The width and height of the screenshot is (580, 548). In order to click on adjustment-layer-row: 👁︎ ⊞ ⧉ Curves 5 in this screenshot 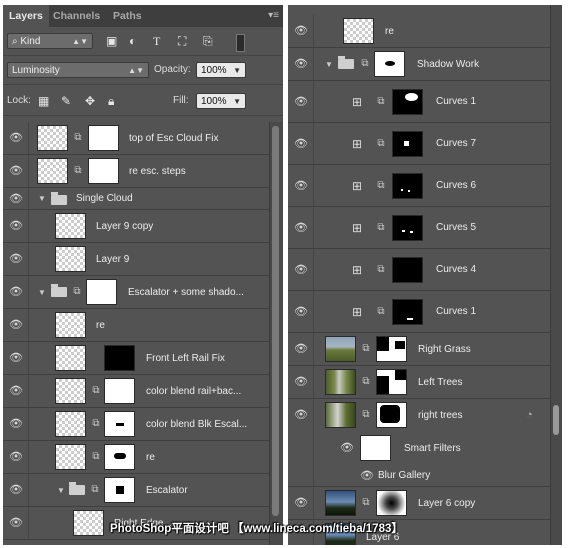, I will do `click(419, 228)`.